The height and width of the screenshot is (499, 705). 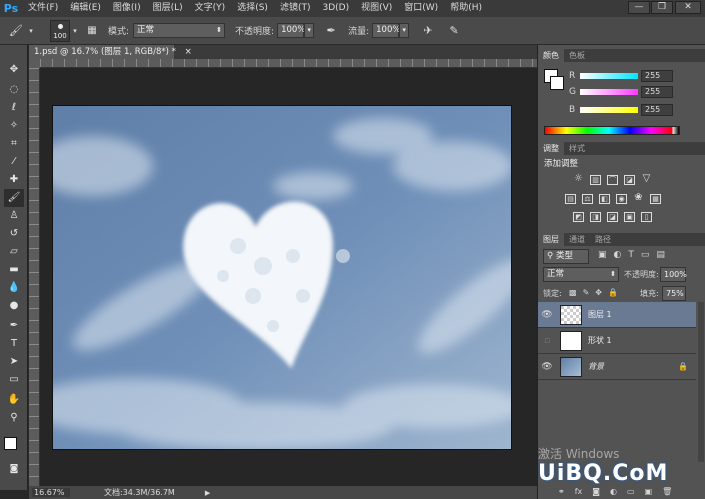 What do you see at coordinates (60, 30) in the screenshot?
I see `brush-preset-picker: 100` at bounding box center [60, 30].